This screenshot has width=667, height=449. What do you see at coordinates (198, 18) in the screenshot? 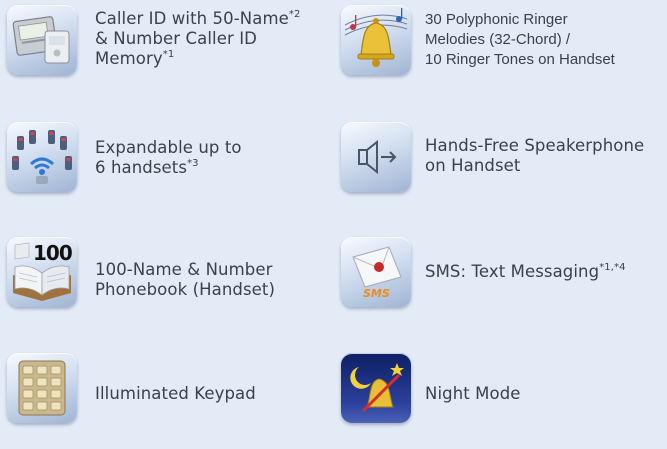
I see `caller-id-line-1: Caller ID with 50-Name*2` at bounding box center [198, 18].